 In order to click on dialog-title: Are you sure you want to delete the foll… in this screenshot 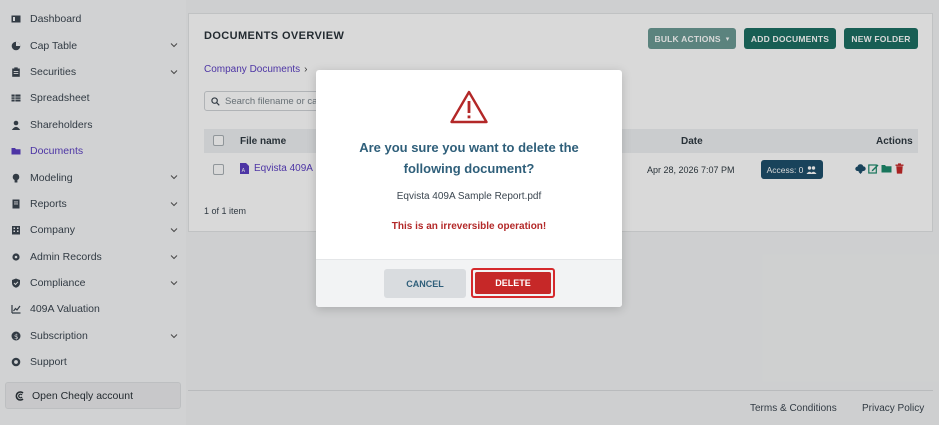, I will do `click(469, 158)`.